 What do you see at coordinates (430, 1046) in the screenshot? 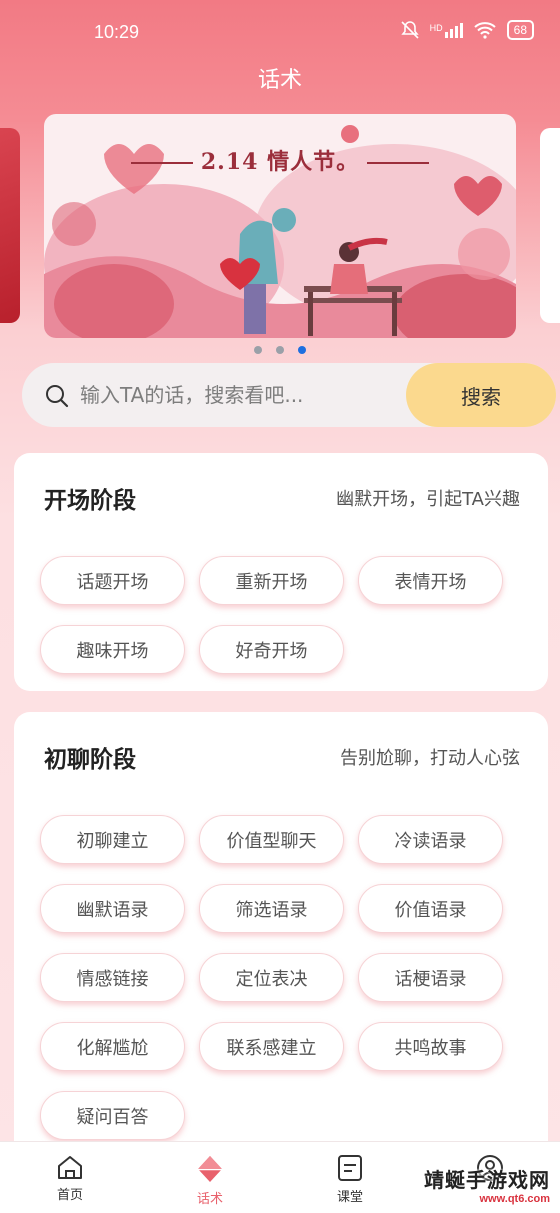
I see `tag-button: 共鸣故事` at bounding box center [430, 1046].